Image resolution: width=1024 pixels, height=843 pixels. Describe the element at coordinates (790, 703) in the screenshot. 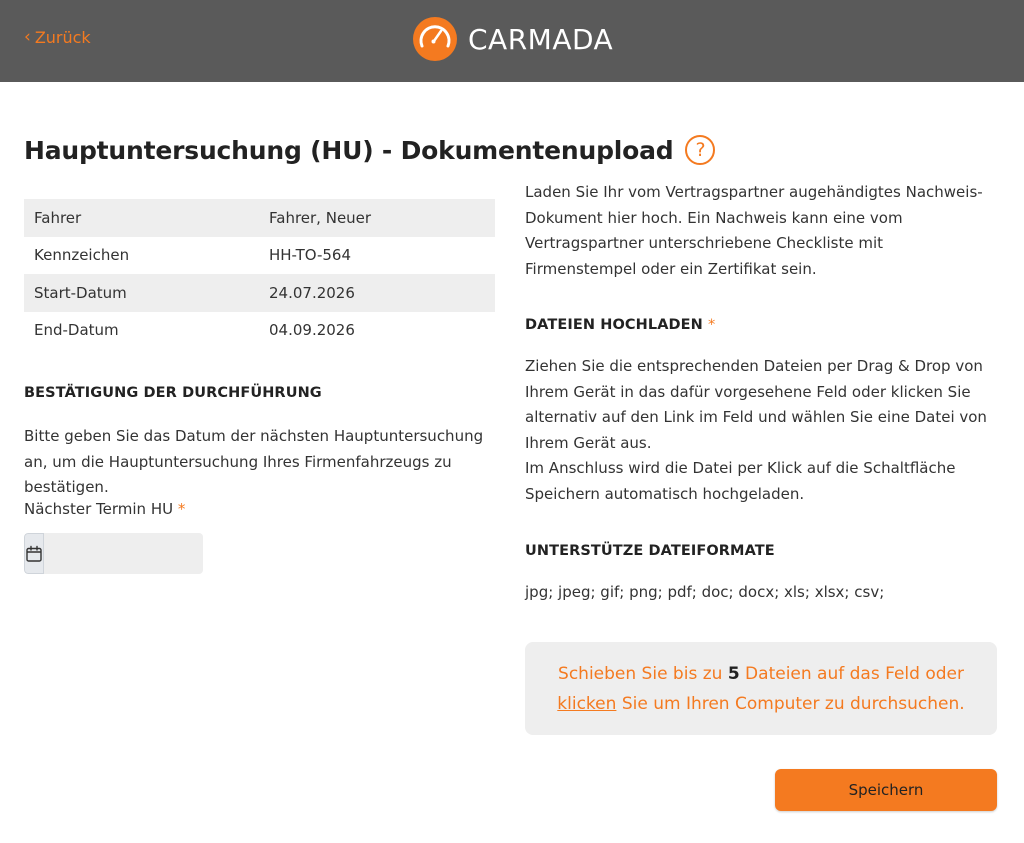

I see `dropzone-text-after: Sie um Ihren Computer zu durchsuchen.` at that location.